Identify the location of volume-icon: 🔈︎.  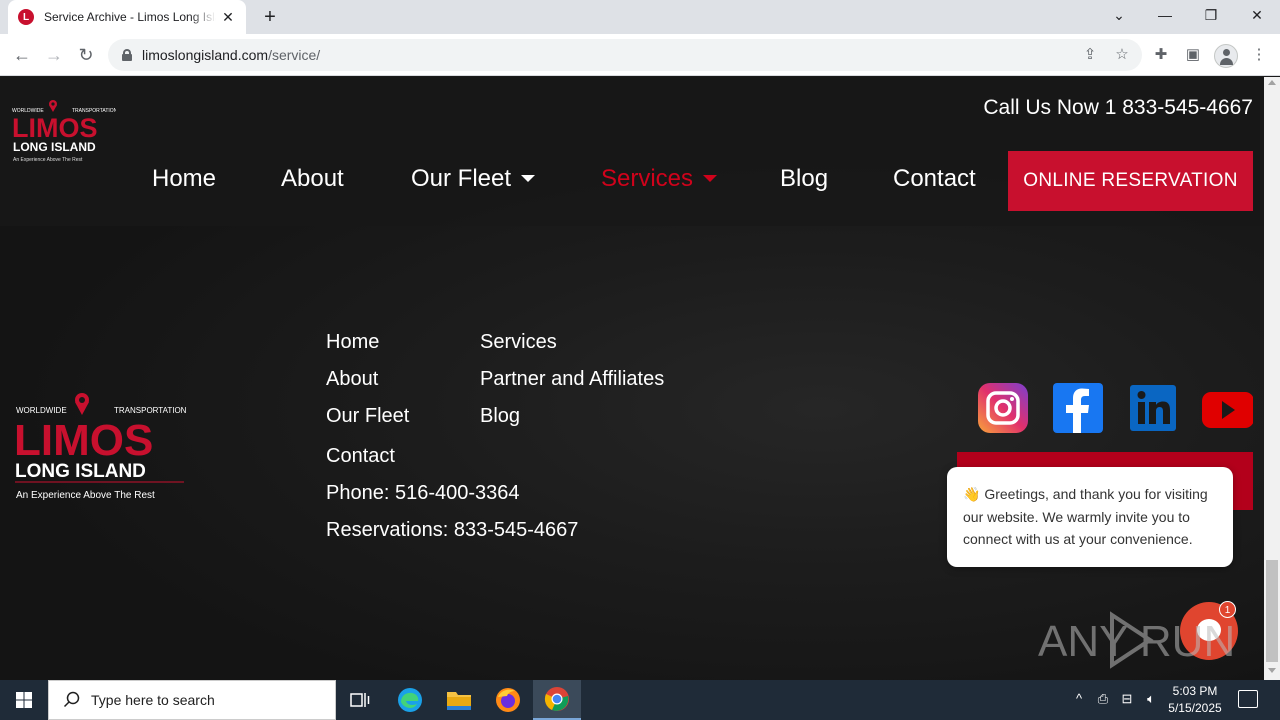
(1151, 699).